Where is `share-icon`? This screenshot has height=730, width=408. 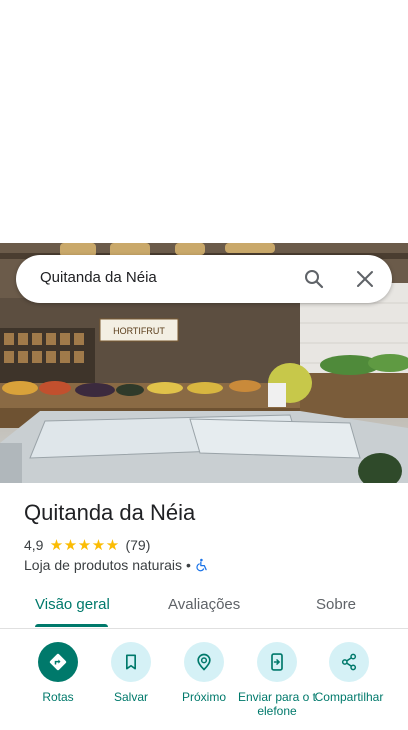 share-icon is located at coordinates (349, 662).